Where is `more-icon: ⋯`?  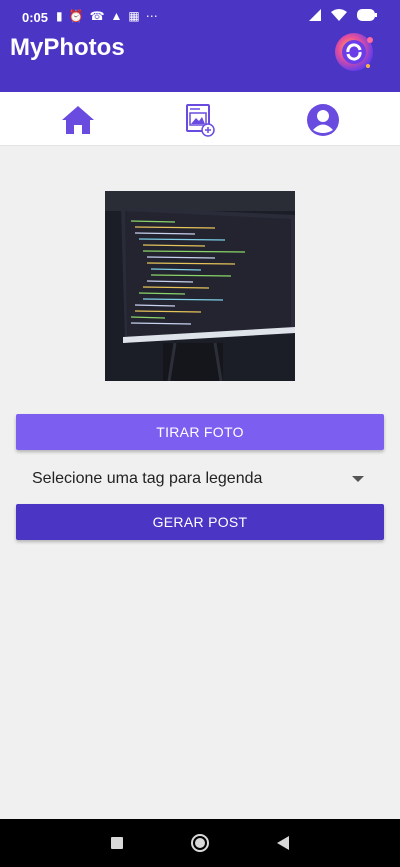
more-icon: ⋯ is located at coordinates (151, 16).